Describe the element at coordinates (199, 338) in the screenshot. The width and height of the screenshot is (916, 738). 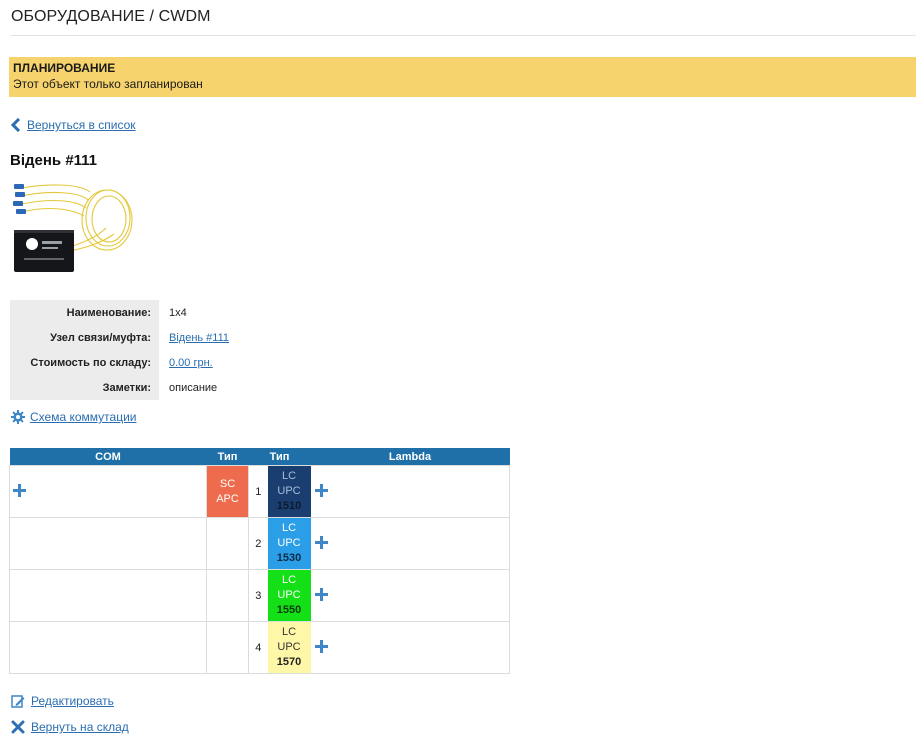
I see `node-link: Відень #111` at that location.